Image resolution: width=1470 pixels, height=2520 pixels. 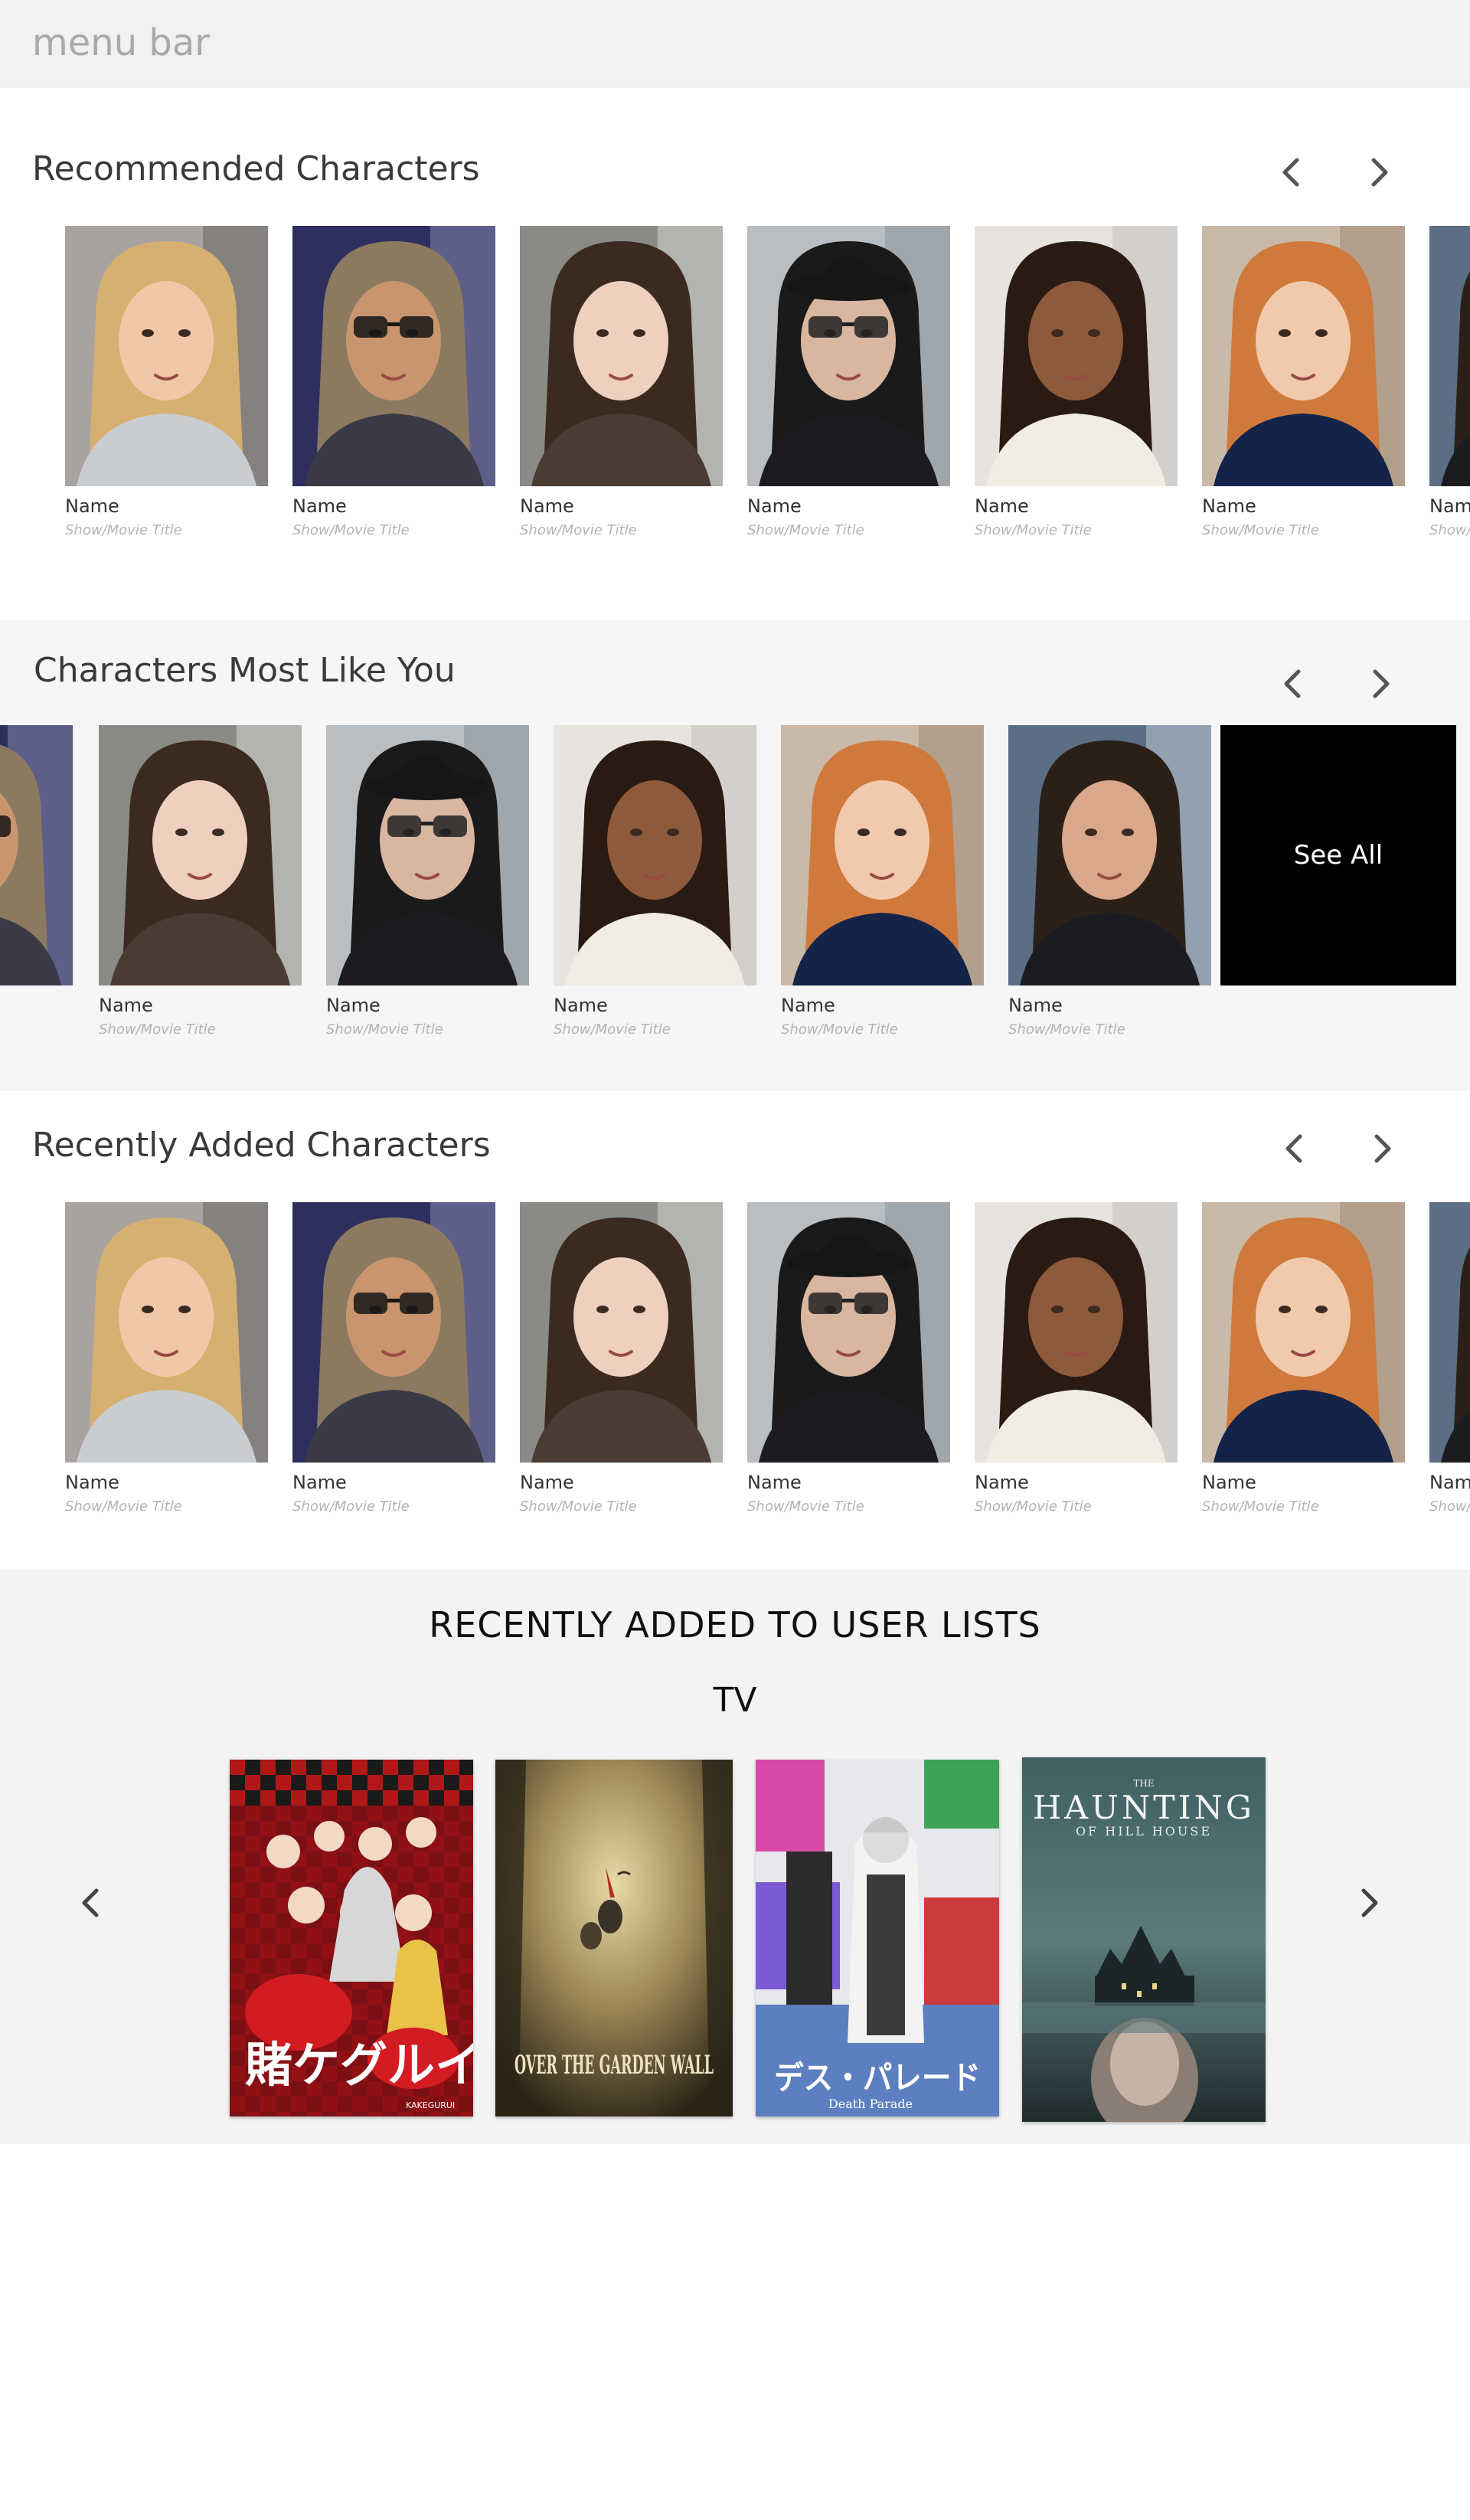 What do you see at coordinates (1144, 1807) in the screenshot?
I see `svg-text: HAUNTING` at bounding box center [1144, 1807].